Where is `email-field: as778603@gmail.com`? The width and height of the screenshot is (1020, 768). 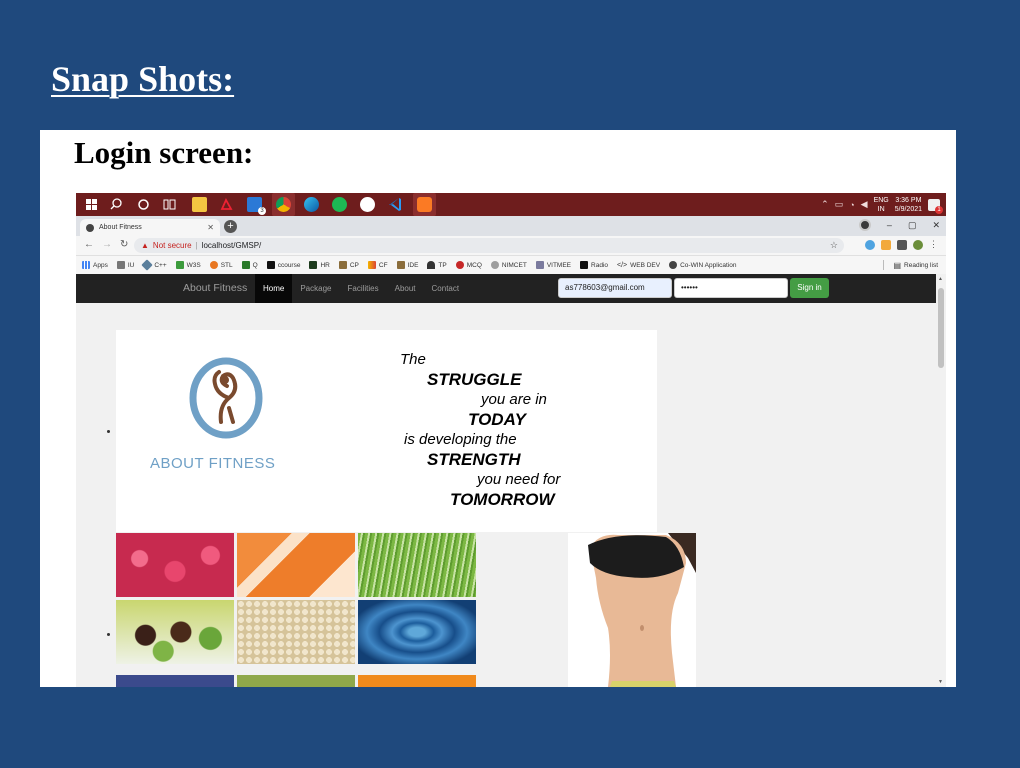
email-field: as778603@gmail.com is located at coordinates (615, 288).